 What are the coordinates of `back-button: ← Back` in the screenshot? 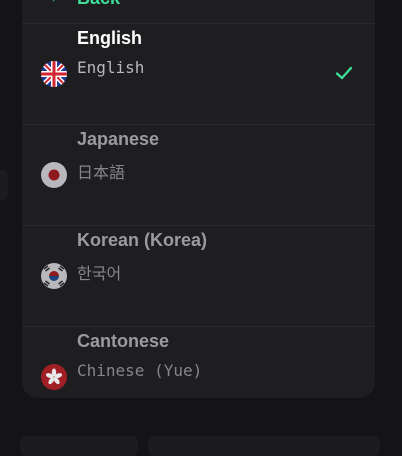 It's located at (198, 12).